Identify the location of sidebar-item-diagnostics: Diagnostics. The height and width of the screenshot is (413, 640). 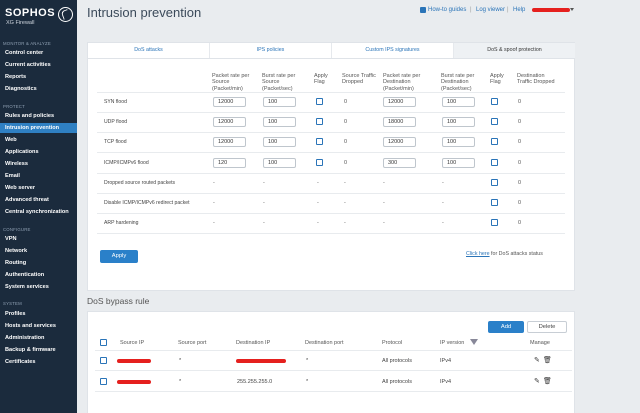
(38, 89).